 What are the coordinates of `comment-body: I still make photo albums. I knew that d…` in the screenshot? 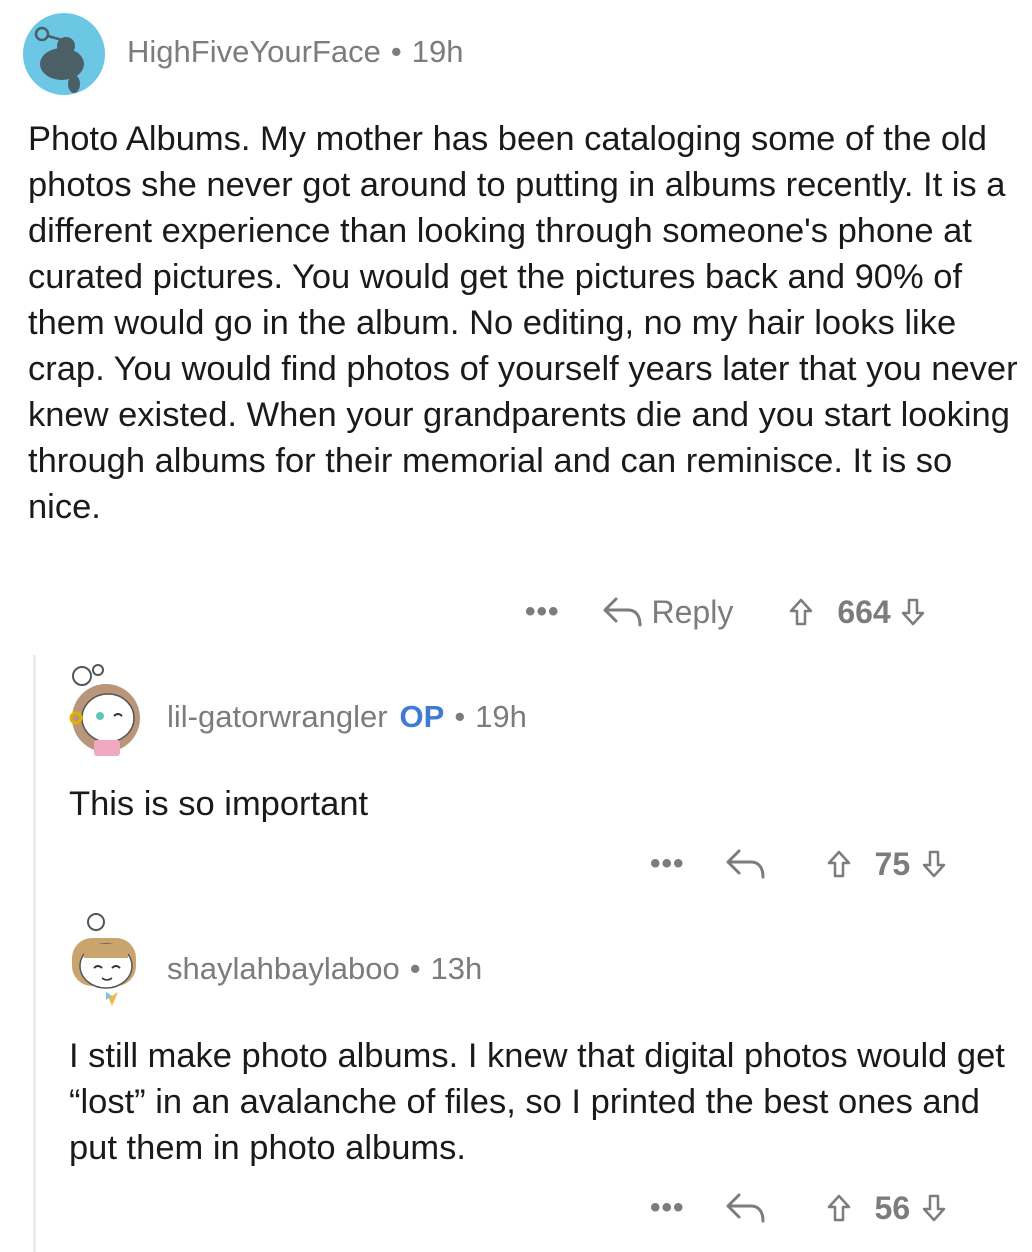 It's located at (537, 1102).